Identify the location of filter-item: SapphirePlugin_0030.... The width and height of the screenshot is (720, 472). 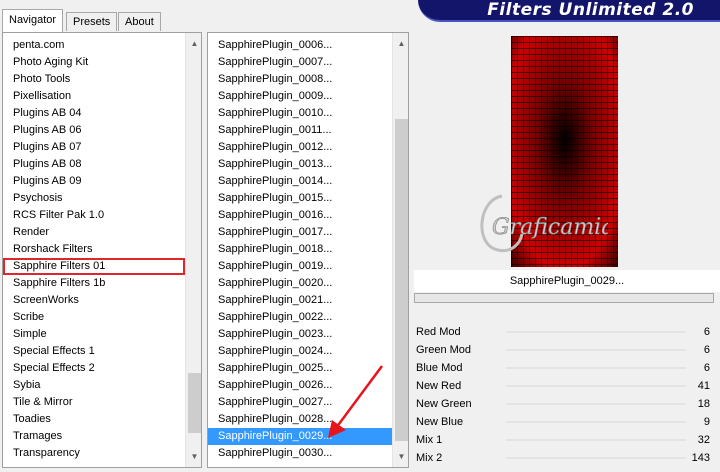
(300, 453).